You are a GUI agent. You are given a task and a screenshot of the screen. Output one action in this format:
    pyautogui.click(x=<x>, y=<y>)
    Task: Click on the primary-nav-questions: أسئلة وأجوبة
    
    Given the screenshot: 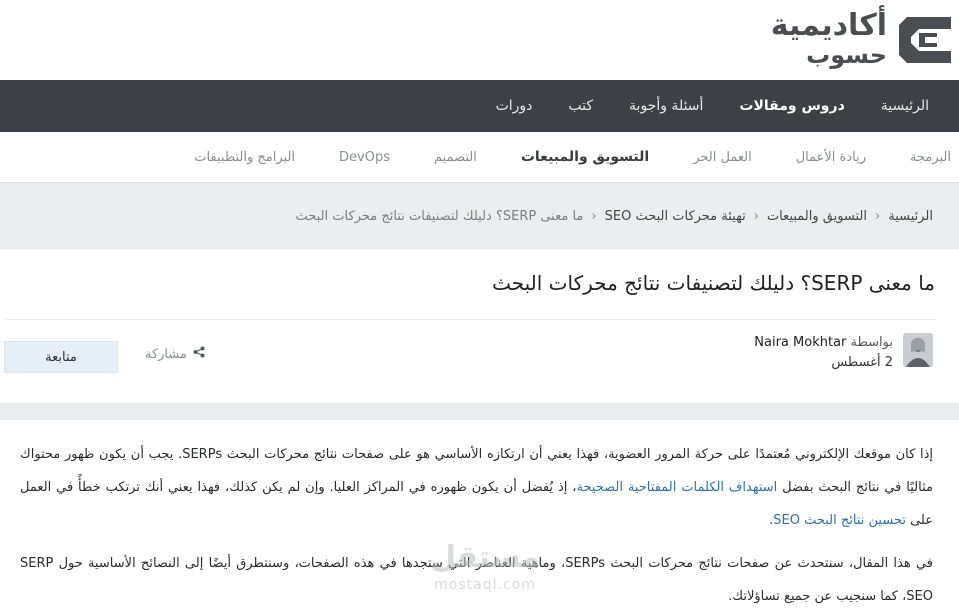 What is the action you would take?
    pyautogui.click(x=666, y=106)
    